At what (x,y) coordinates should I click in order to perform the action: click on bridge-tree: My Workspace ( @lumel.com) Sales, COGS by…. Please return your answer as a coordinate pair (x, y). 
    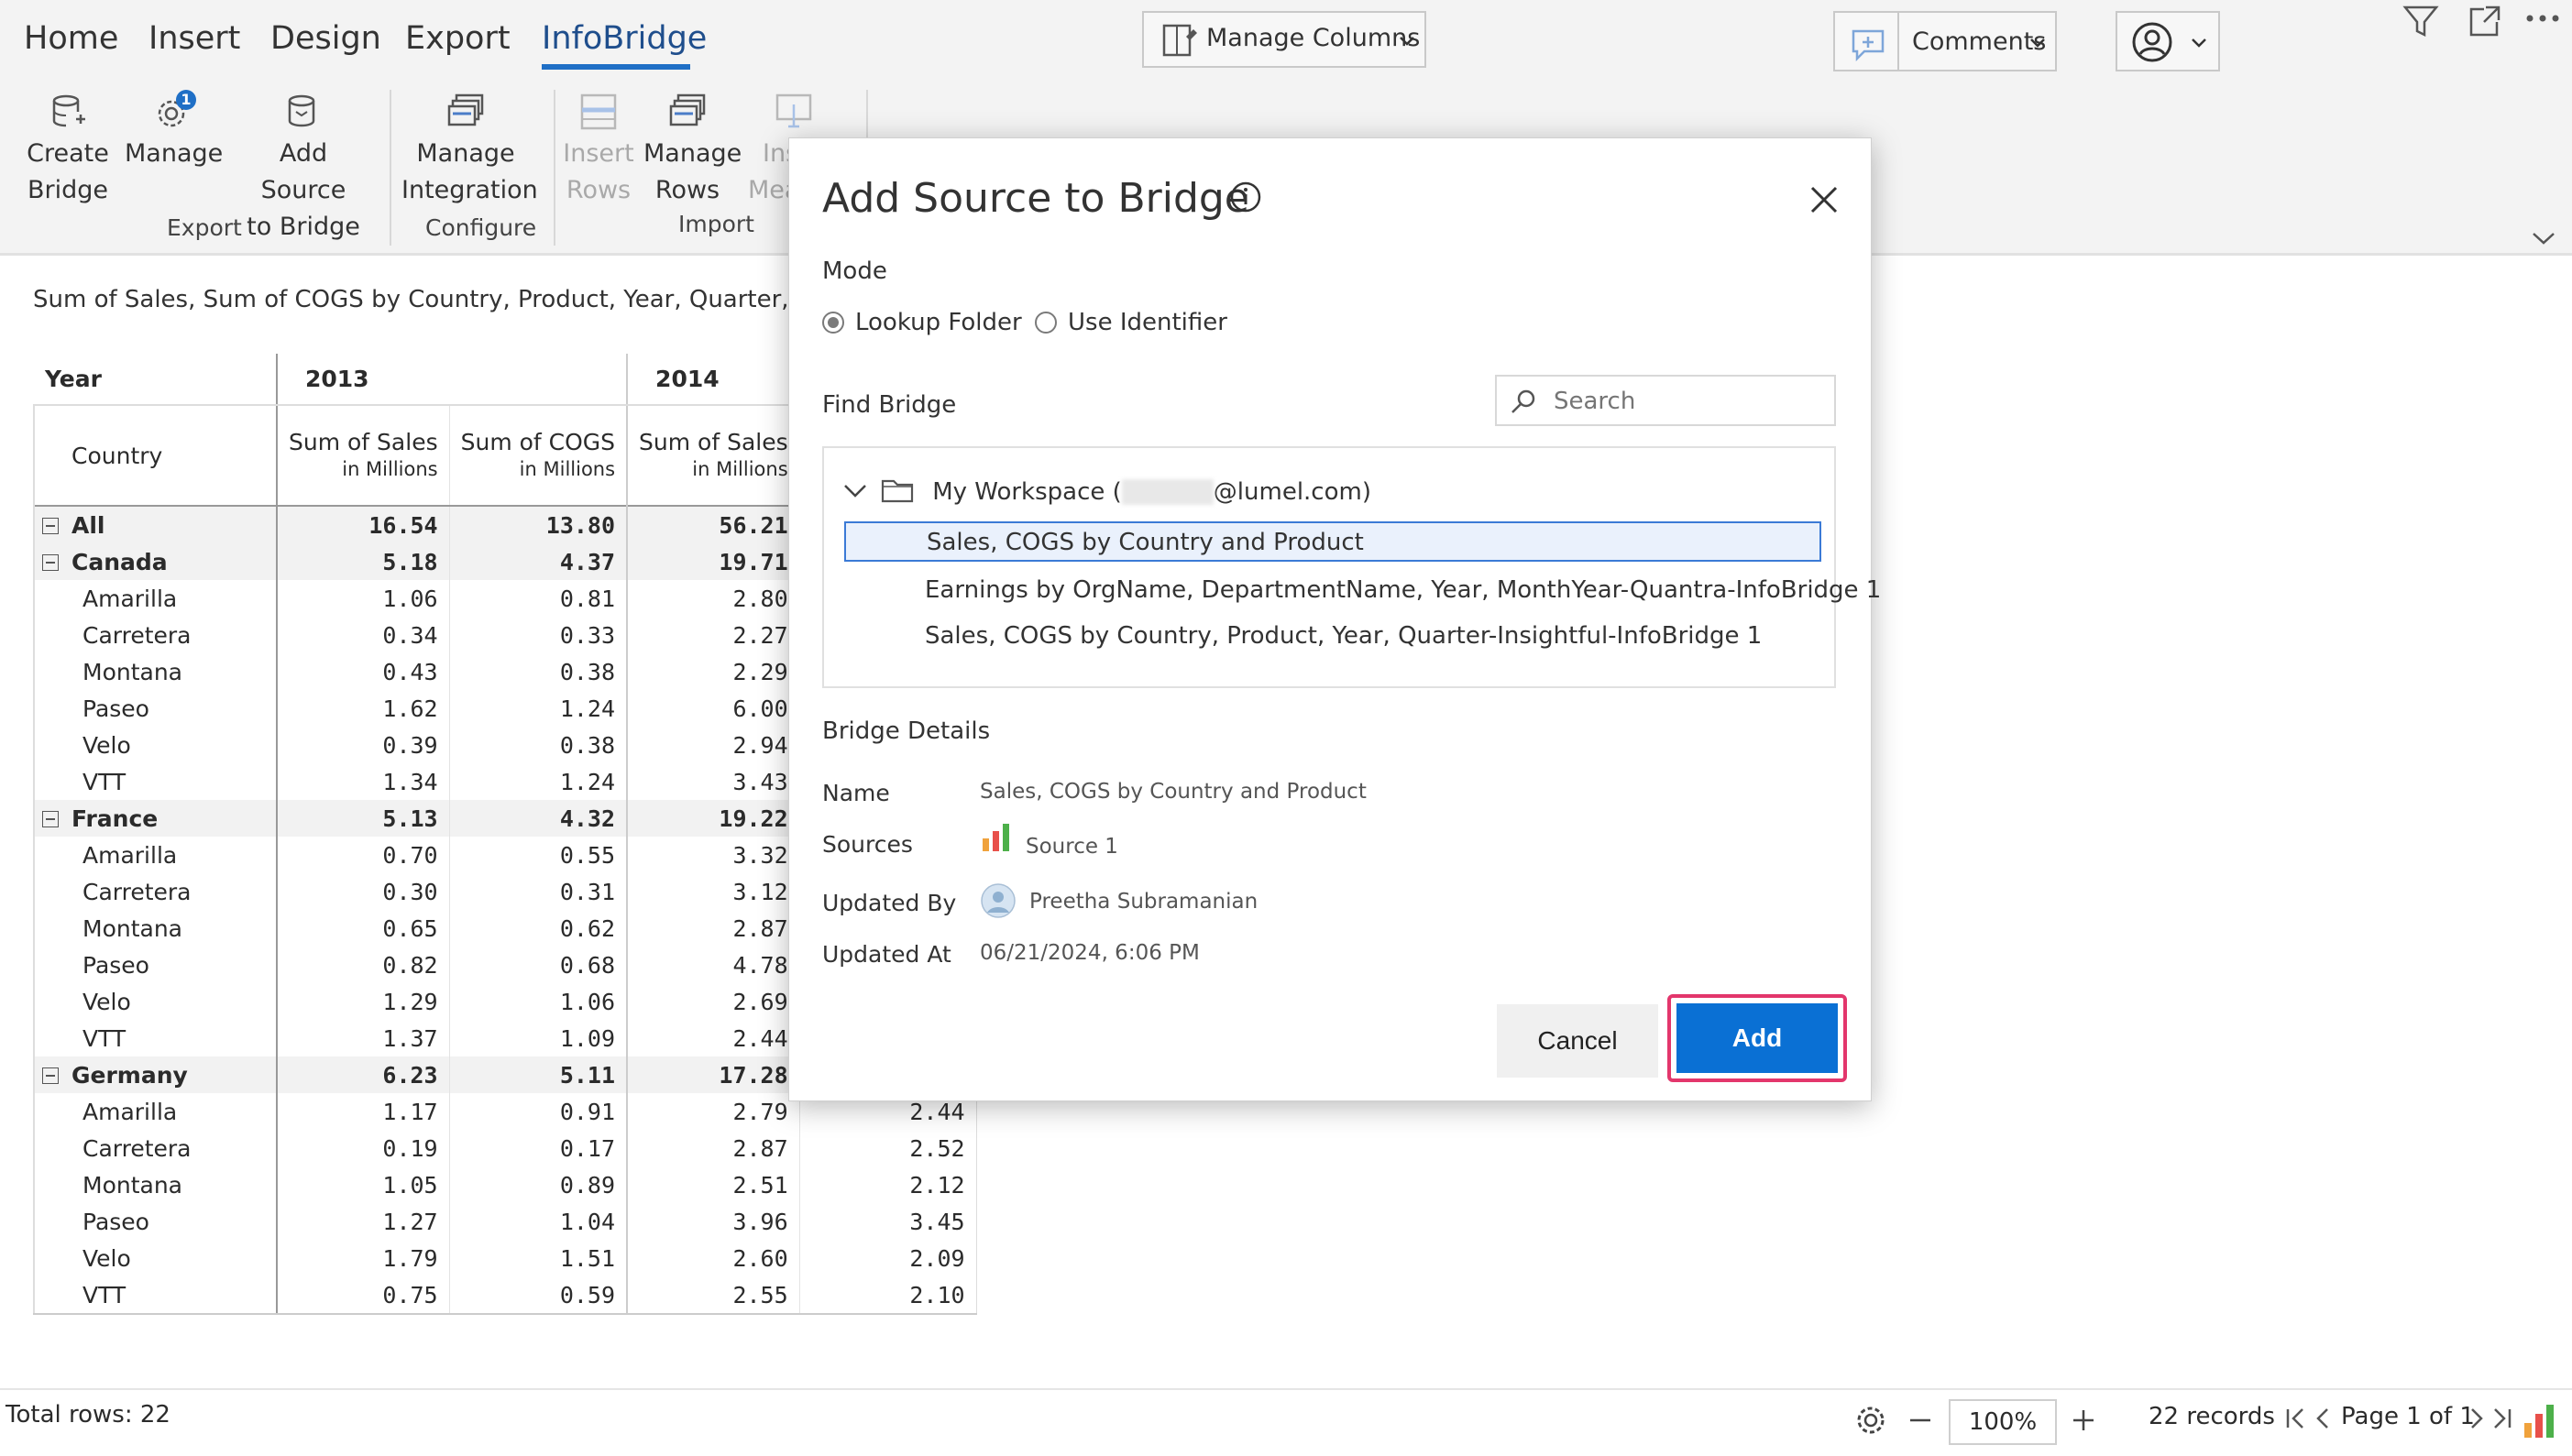
    Looking at the image, I should click on (1351, 567).